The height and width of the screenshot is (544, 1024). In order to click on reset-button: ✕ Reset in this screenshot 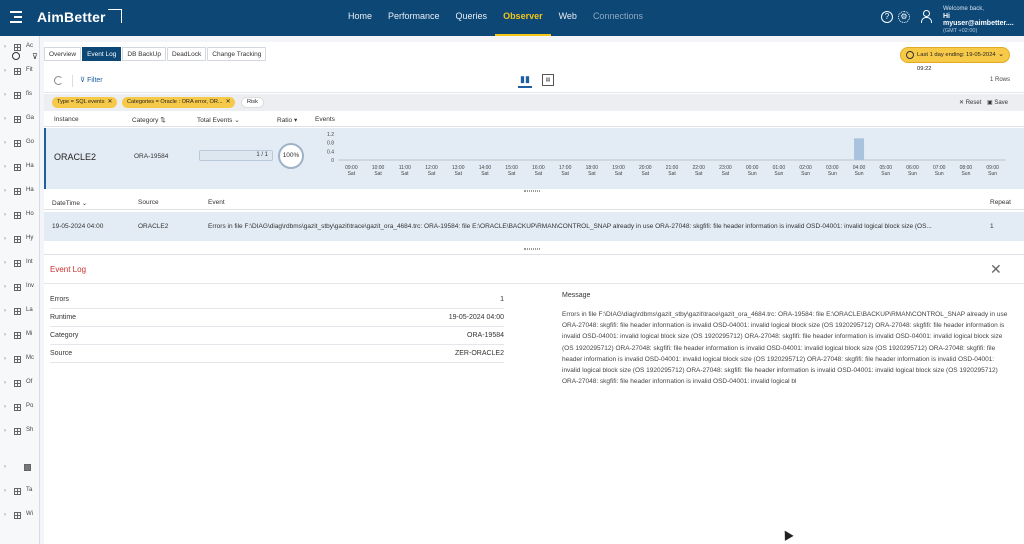, I will do `click(970, 102)`.